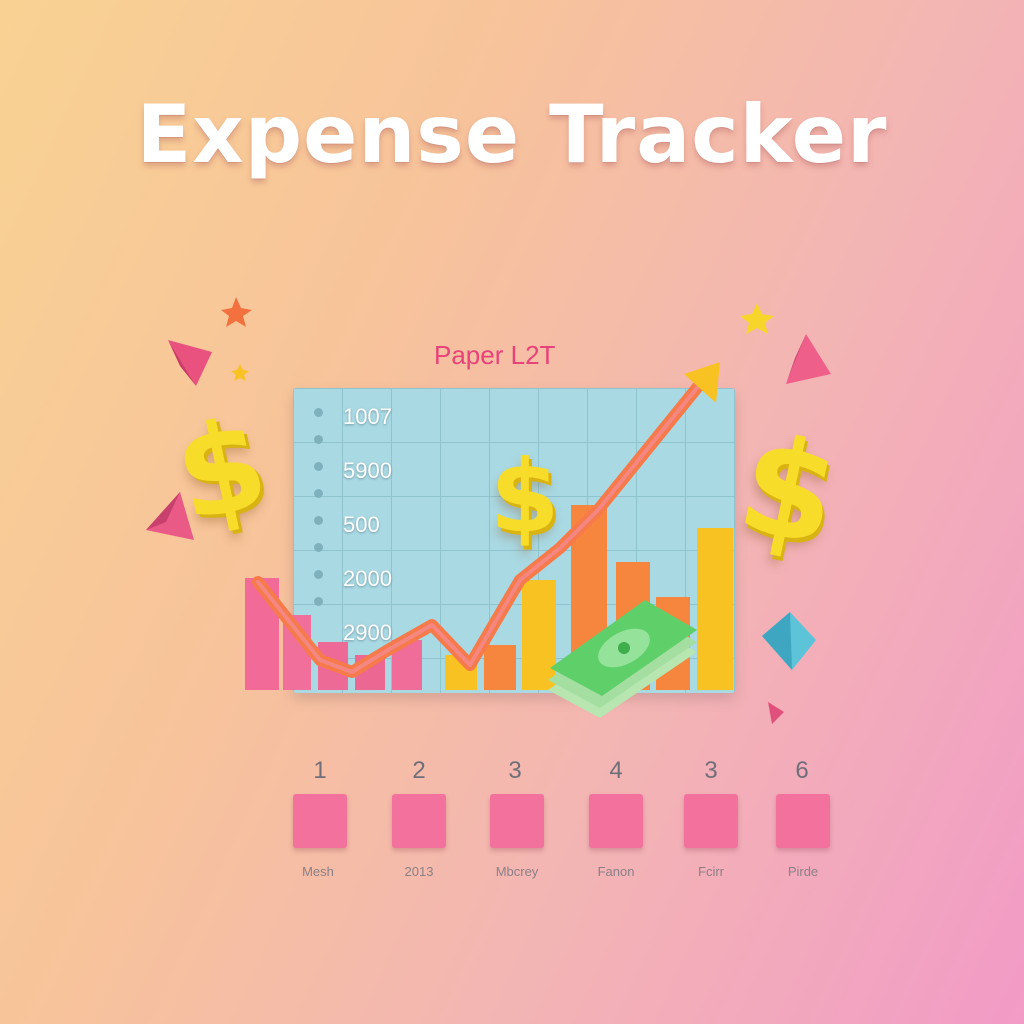 This screenshot has width=1024, height=1024. I want to click on step-number: 4, so click(616, 770).